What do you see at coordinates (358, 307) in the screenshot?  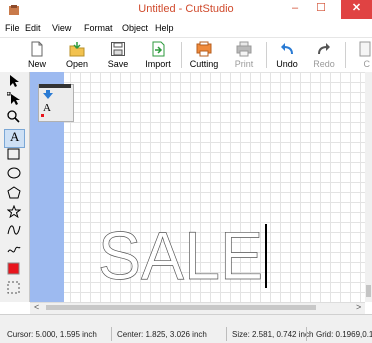 I see `scroll-right-icon: >` at bounding box center [358, 307].